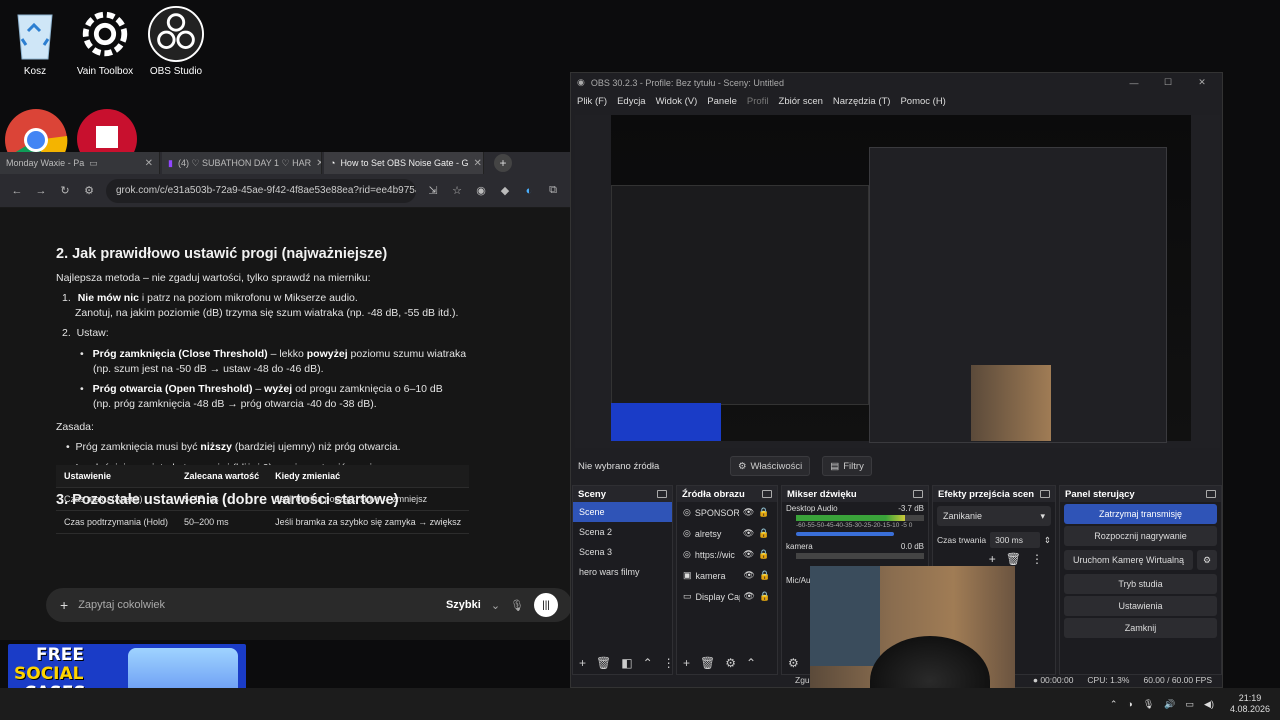  Describe the element at coordinates (1140, 606) in the screenshot. I see `settings-button: Ustawienia` at that location.